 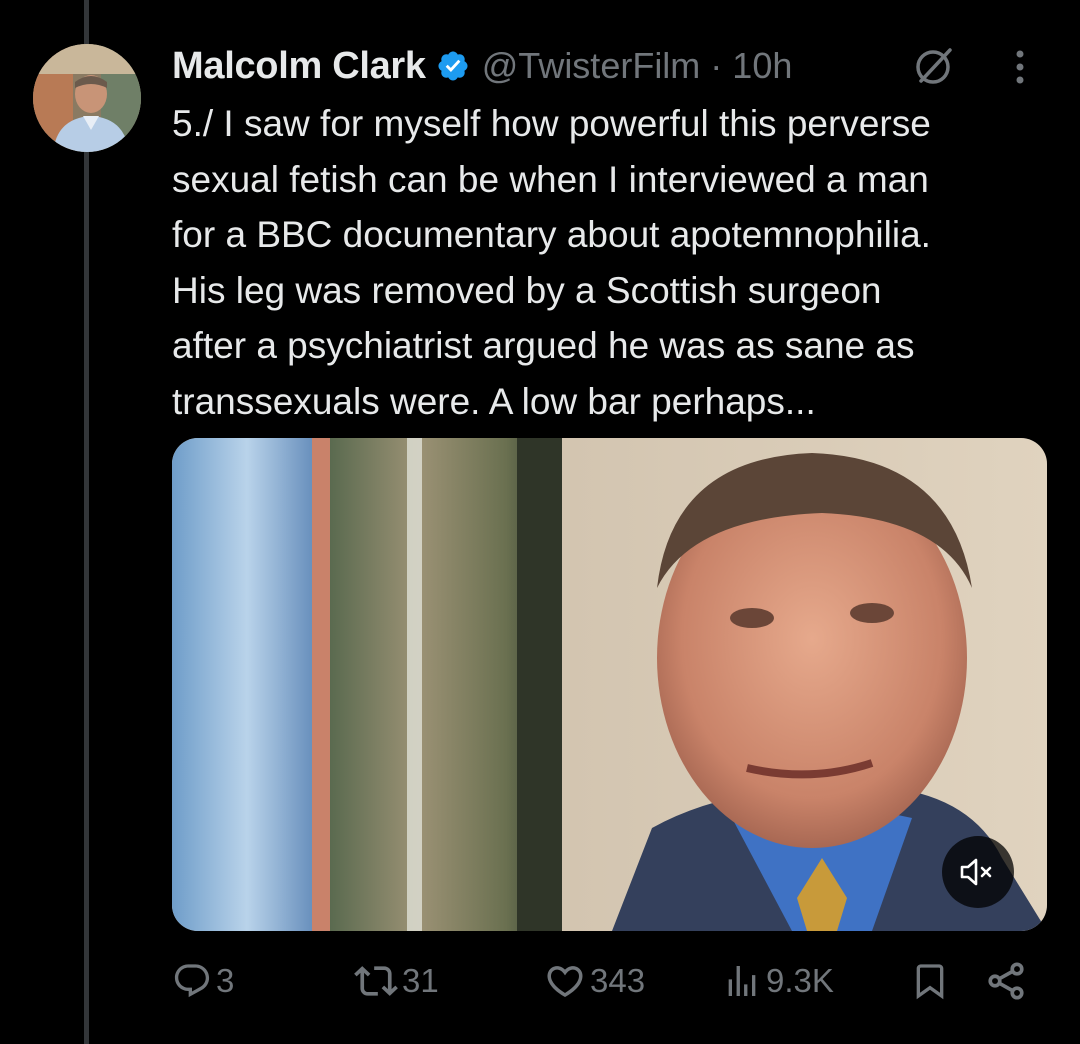 I want to click on repost-icon, so click(x=376, y=981).